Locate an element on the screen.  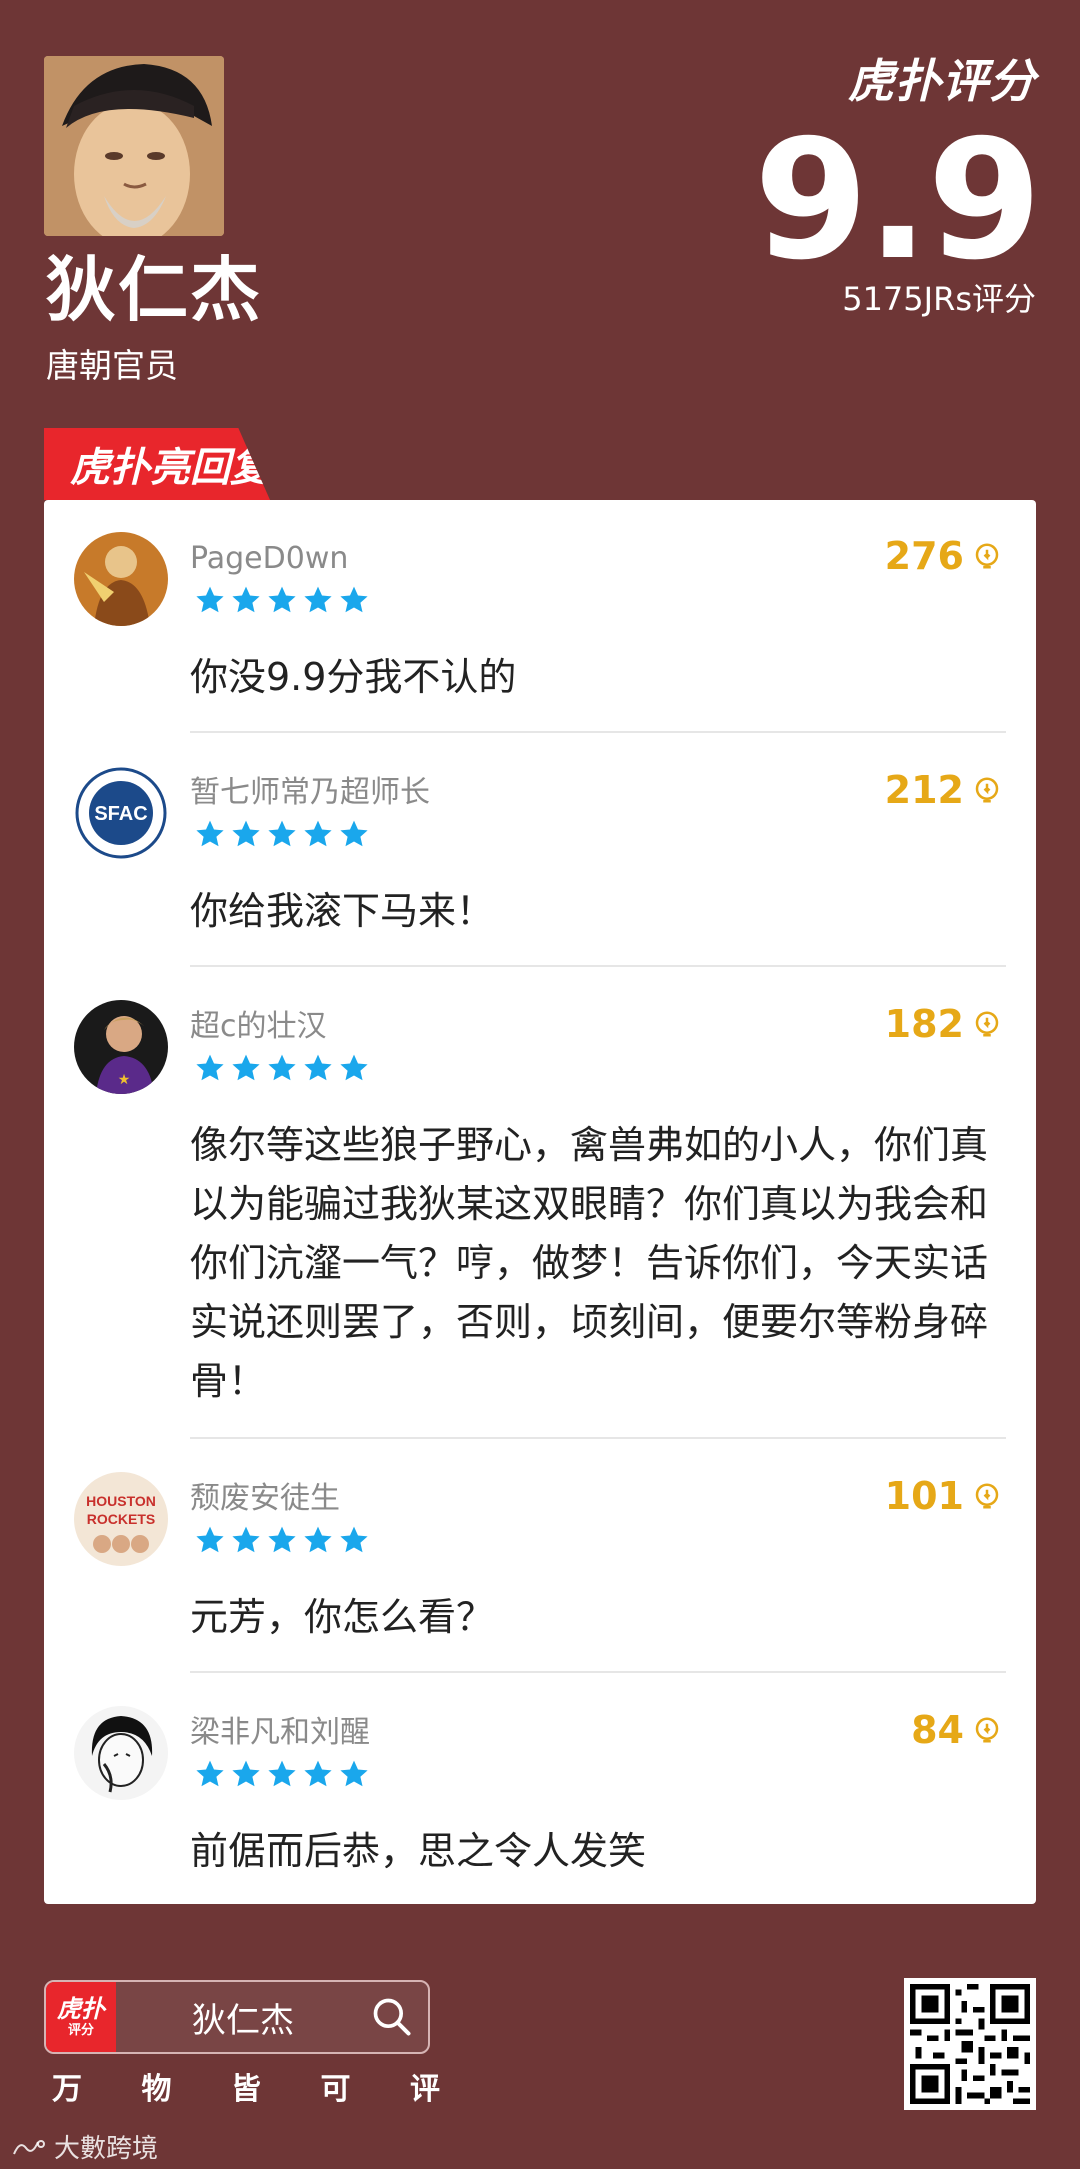
like-count-value: 276 is located at coordinates (924, 556).